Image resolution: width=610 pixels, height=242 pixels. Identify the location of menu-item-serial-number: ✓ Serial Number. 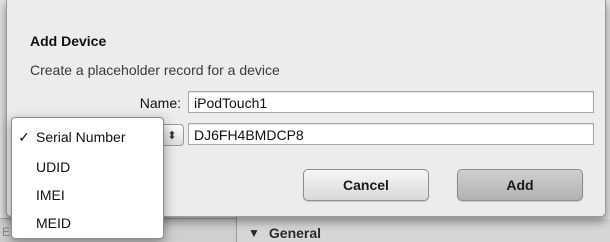
(87, 137).